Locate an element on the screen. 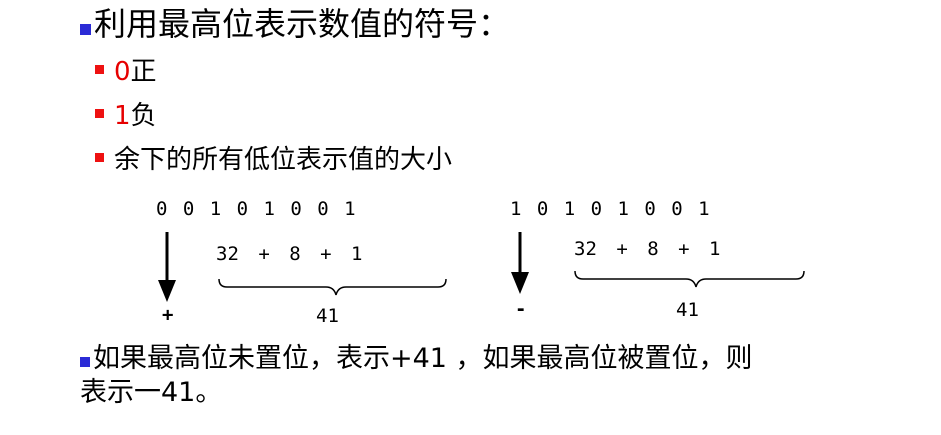 This screenshot has height=435, width=941. footer-line-1: 如果最高位未置位，表示+41 ，如果最高位被置位，则 is located at coordinates (416, 359).